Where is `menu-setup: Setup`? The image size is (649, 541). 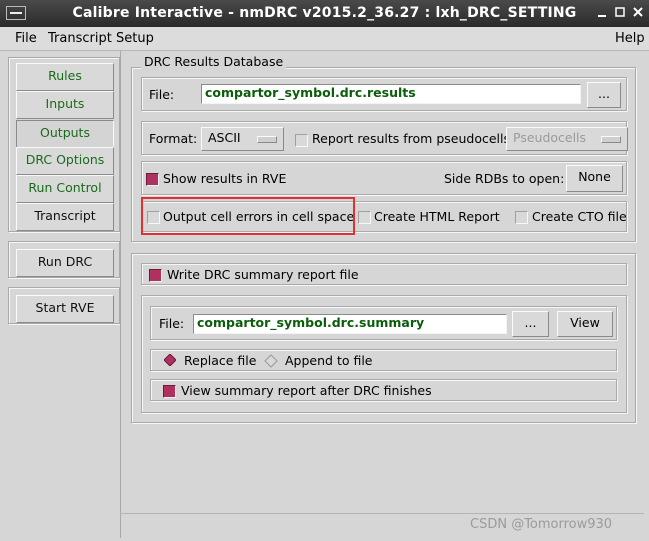
menu-setup: Setup is located at coordinates (135, 38).